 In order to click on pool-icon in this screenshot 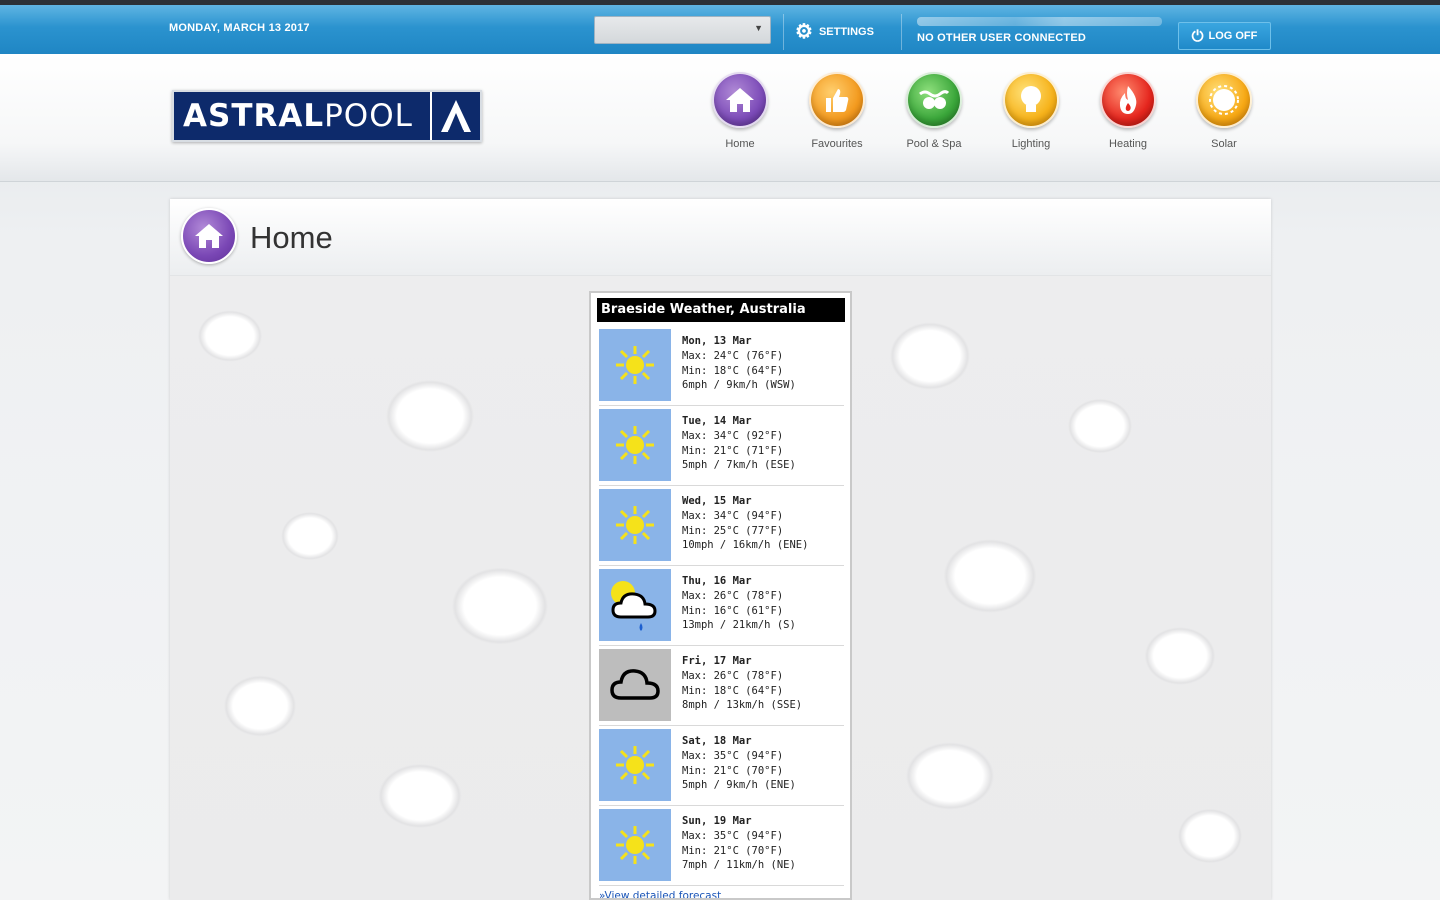, I will do `click(934, 99)`.